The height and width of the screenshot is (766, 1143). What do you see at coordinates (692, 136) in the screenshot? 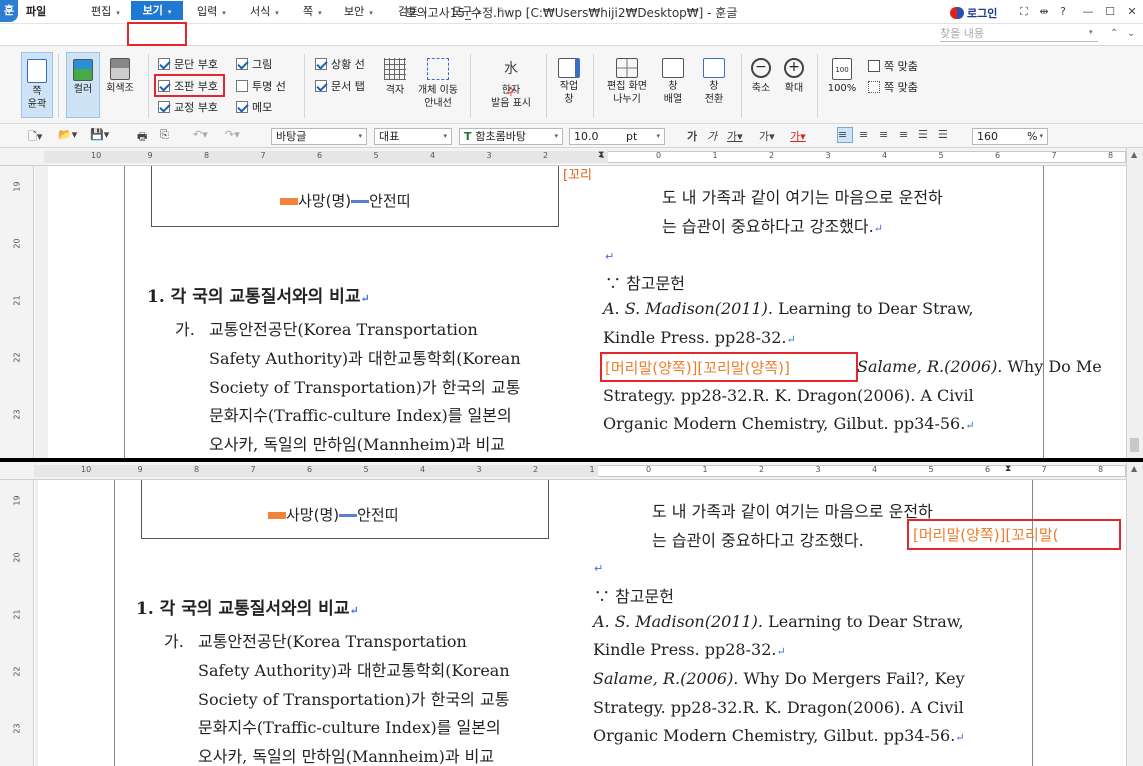
I see `bold-icon: 가` at bounding box center [692, 136].